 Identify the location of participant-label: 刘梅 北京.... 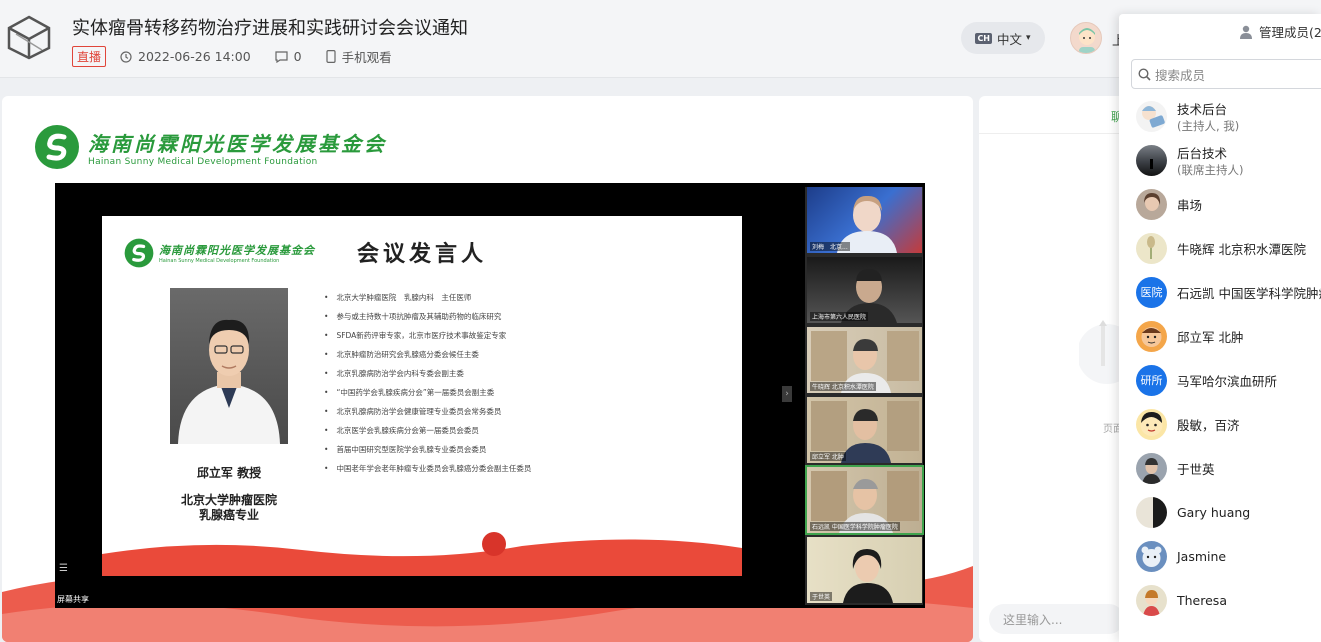
(830, 246).